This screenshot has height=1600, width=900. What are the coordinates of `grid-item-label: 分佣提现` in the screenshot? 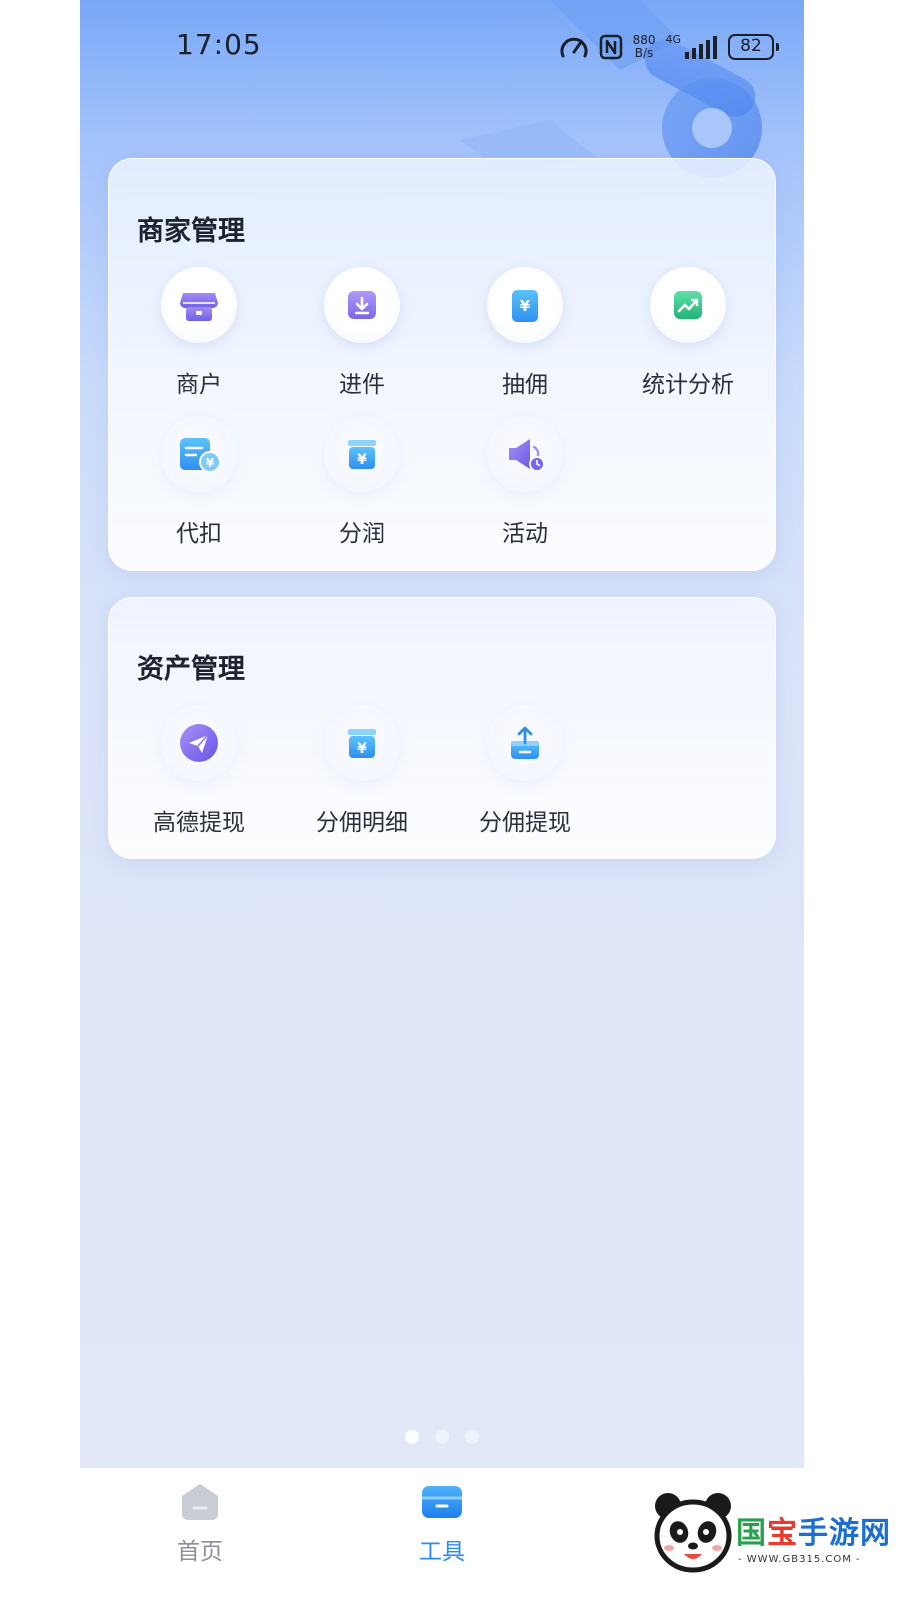 It's located at (525, 823).